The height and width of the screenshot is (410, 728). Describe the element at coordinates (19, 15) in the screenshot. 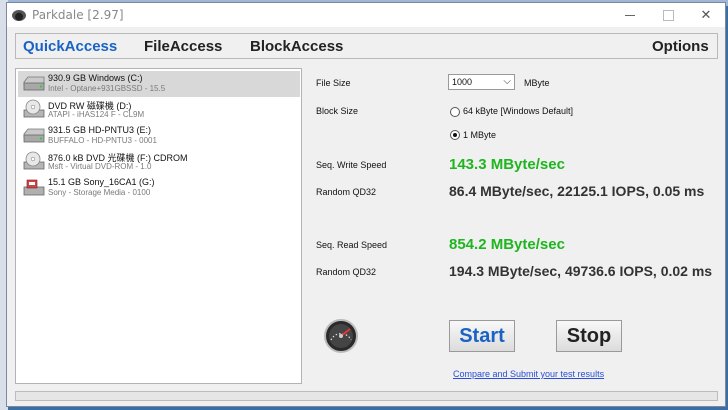

I see `app-icon` at that location.